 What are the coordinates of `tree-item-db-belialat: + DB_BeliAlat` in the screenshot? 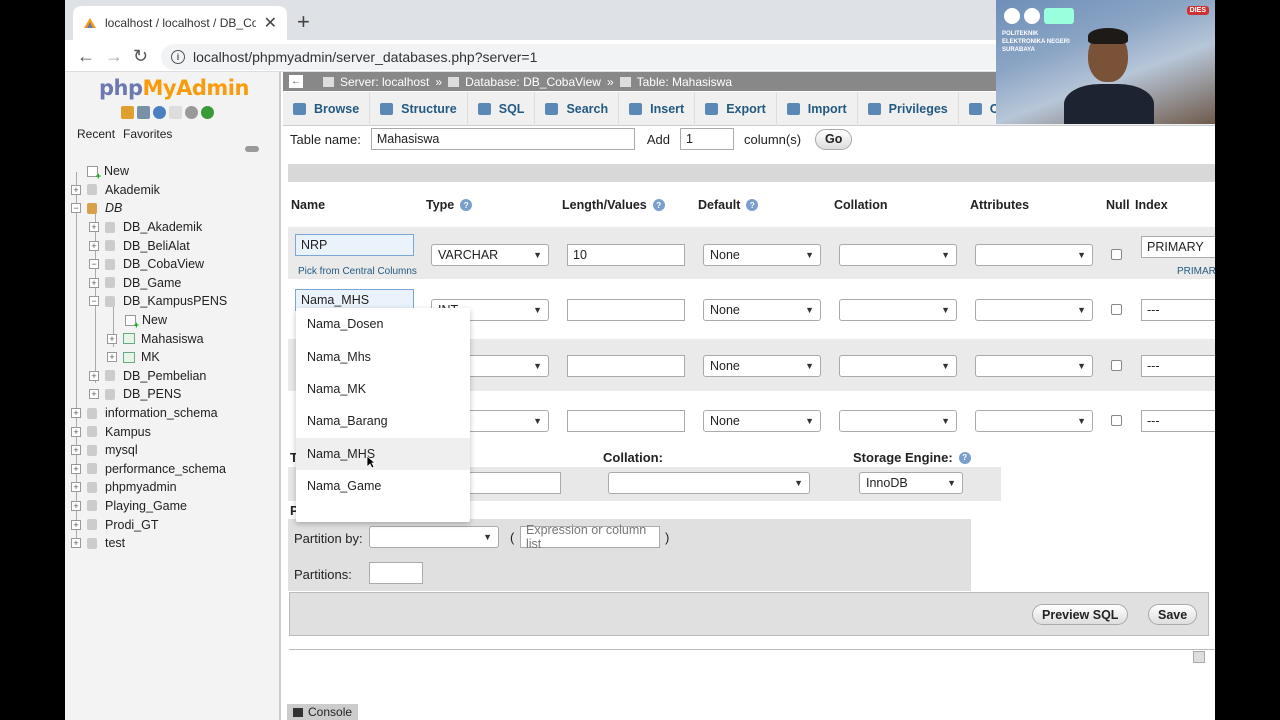 It's located at (149, 245).